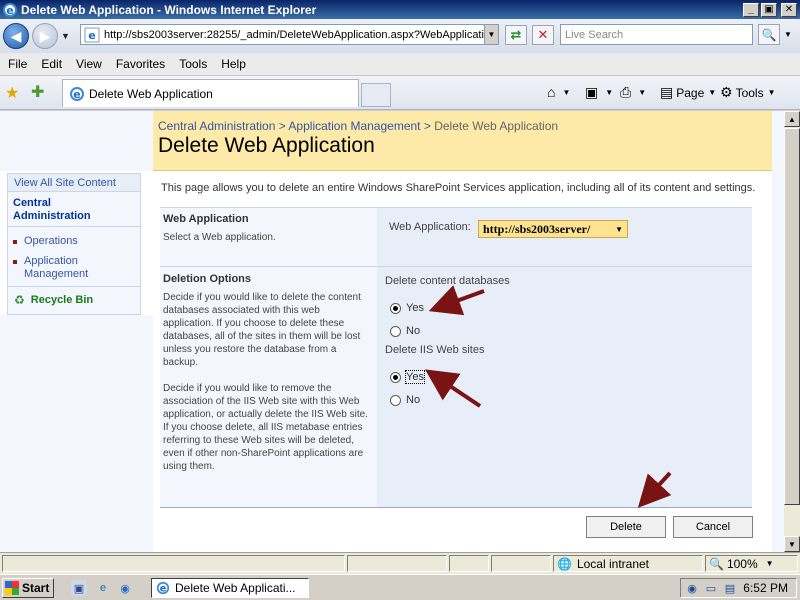 The height and width of the screenshot is (600, 800). I want to click on nav-link-operations: Operations, so click(74, 241).